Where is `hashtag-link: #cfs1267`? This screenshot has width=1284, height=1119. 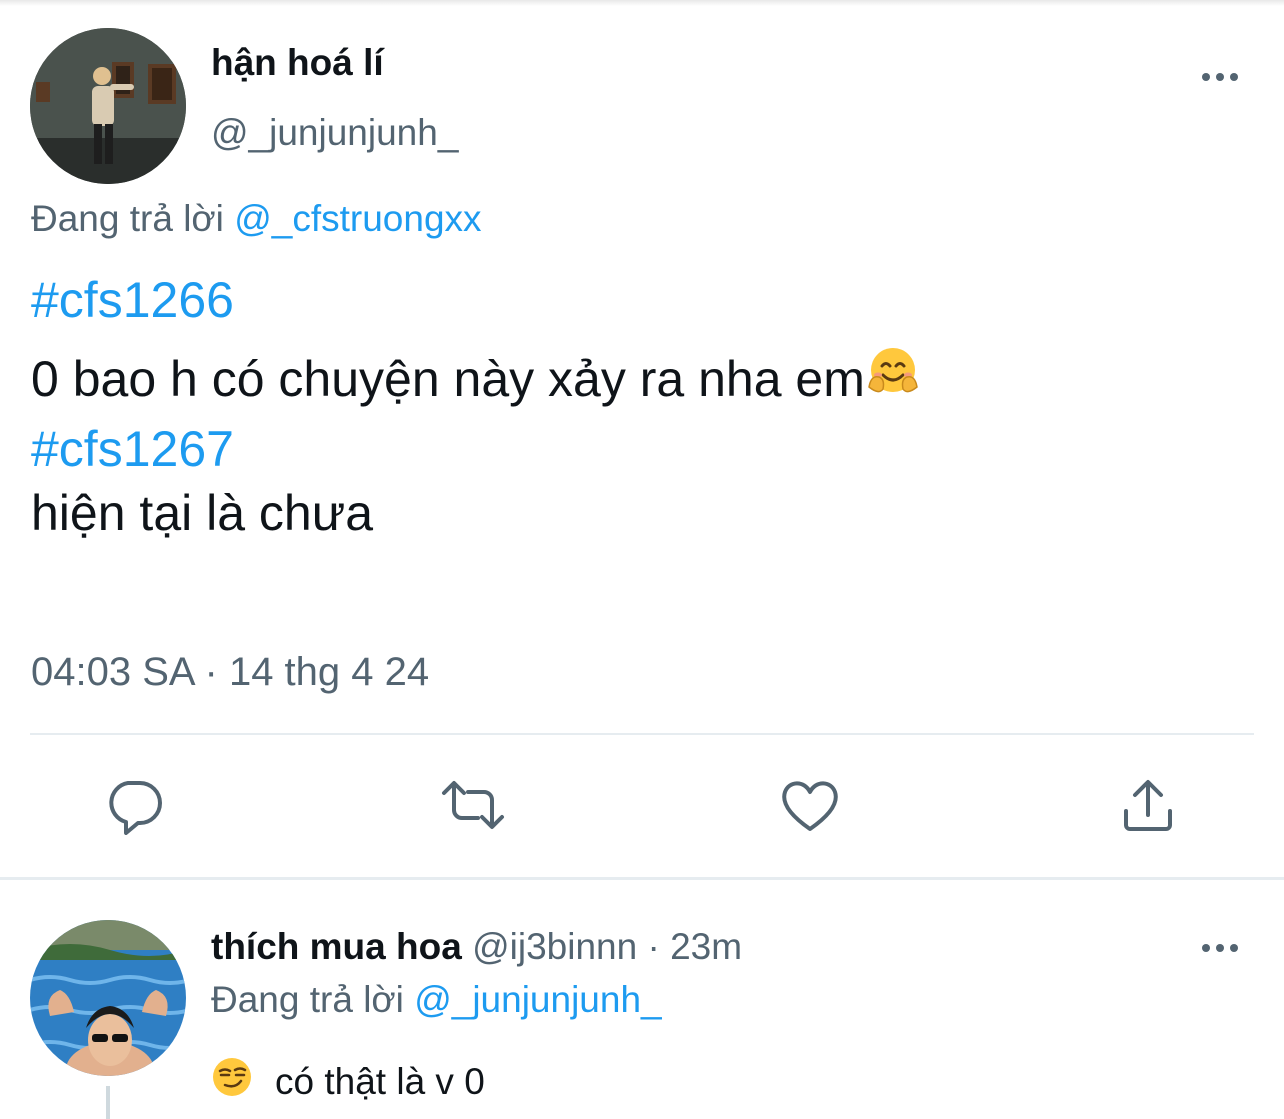
hashtag-link: #cfs1267 is located at coordinates (132, 449).